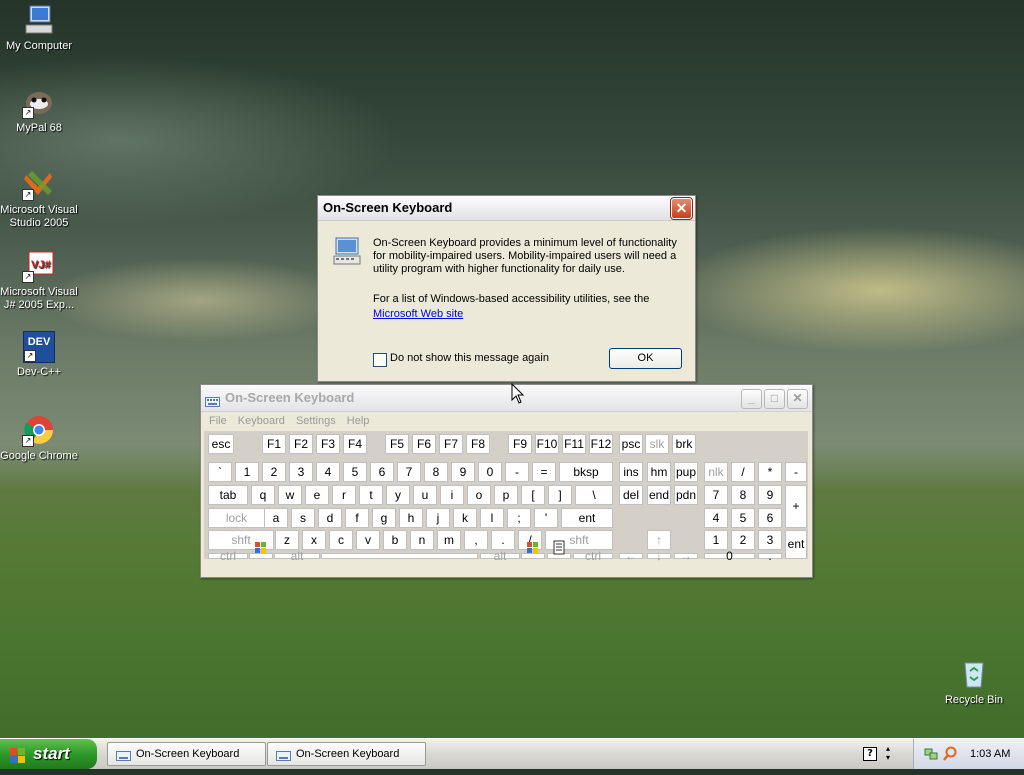 The width and height of the screenshot is (1024, 775). What do you see at coordinates (659, 495) in the screenshot?
I see `key-end: end` at bounding box center [659, 495].